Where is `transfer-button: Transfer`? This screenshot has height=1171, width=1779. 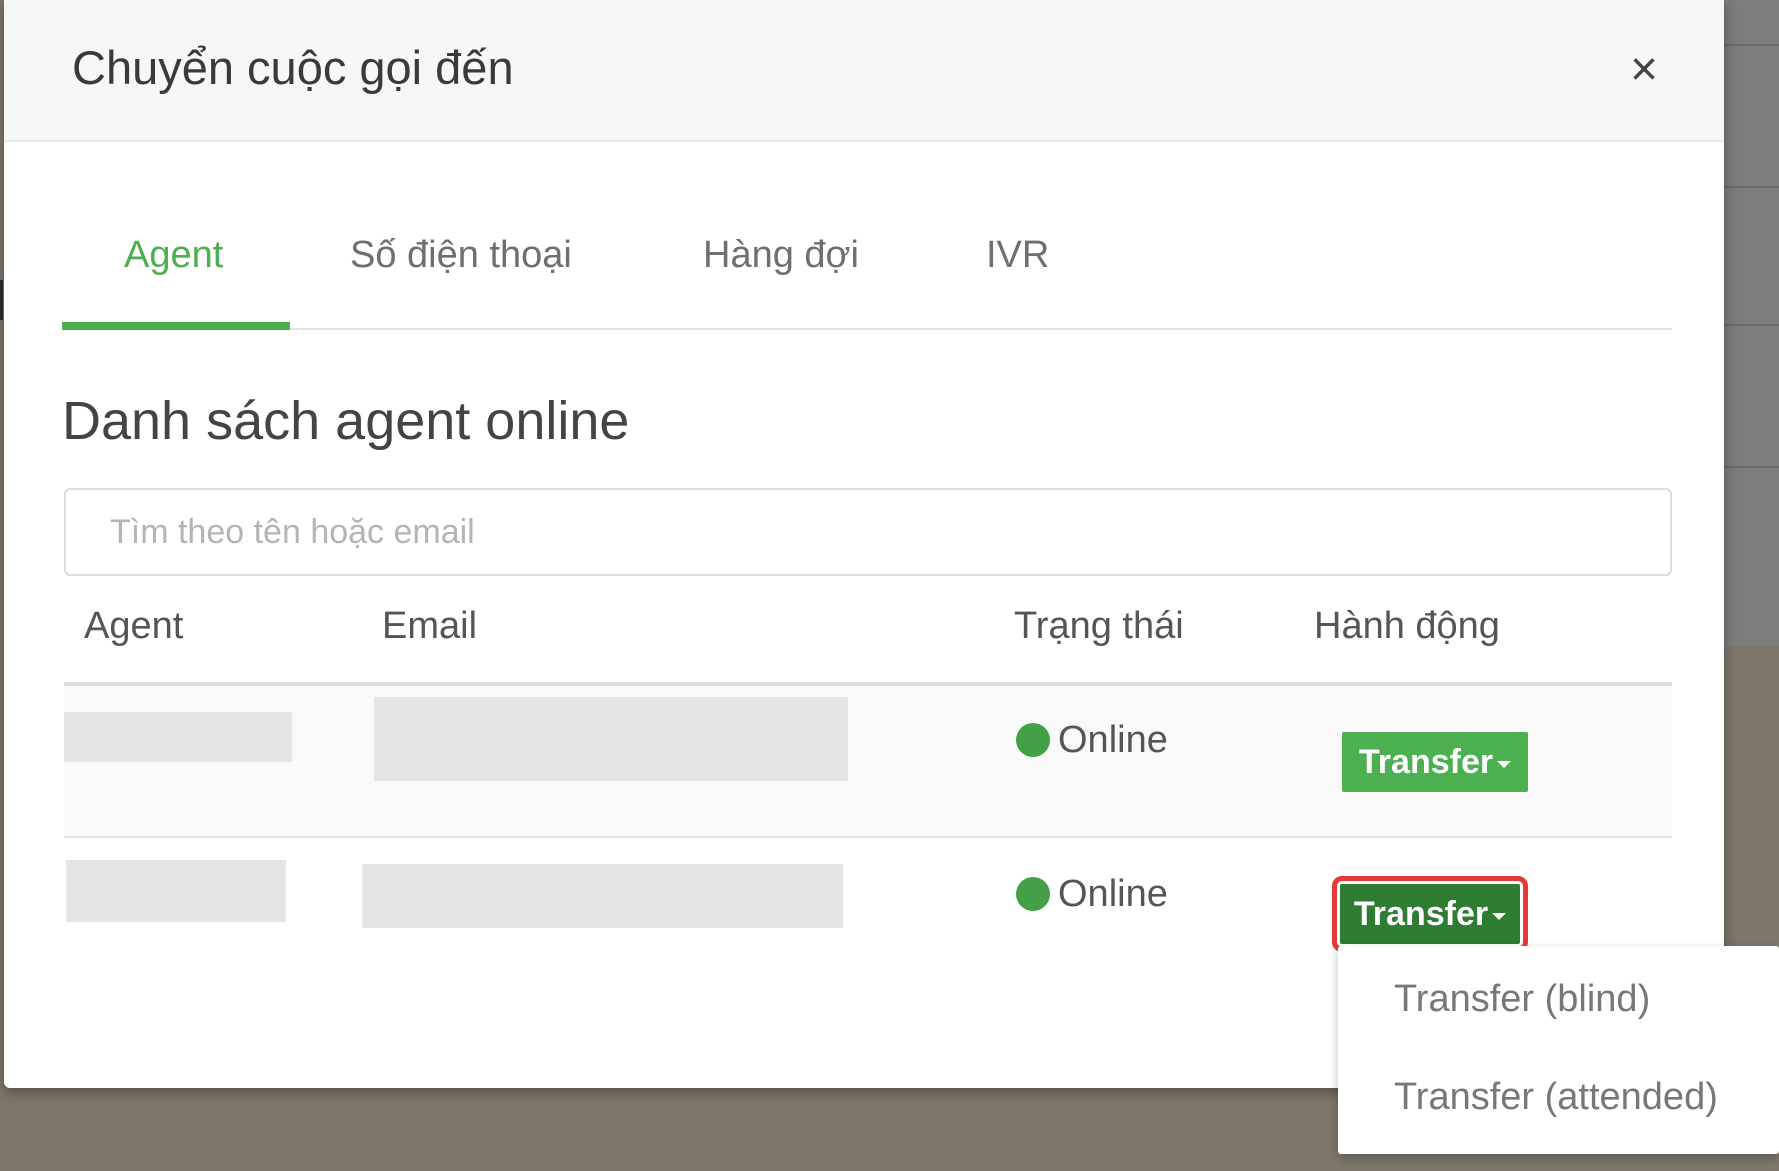
transfer-button: Transfer is located at coordinates (1435, 762).